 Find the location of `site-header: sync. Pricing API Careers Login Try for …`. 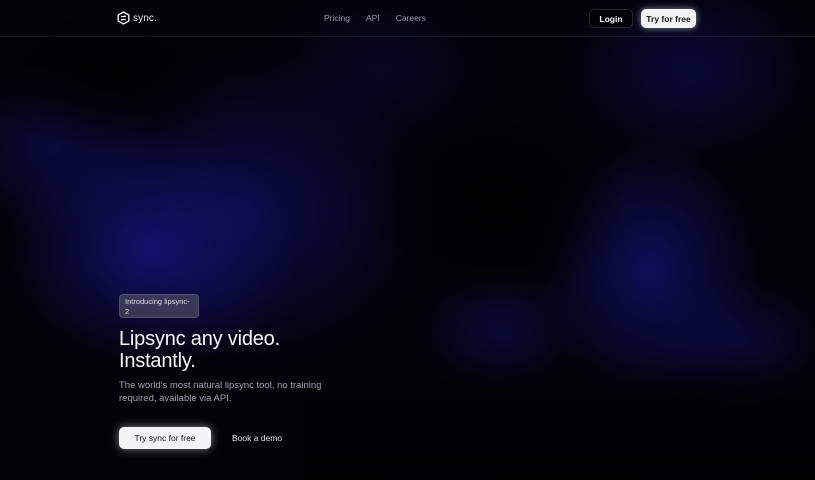

site-header: sync. Pricing API Careers Login Try for … is located at coordinates (407, 18).